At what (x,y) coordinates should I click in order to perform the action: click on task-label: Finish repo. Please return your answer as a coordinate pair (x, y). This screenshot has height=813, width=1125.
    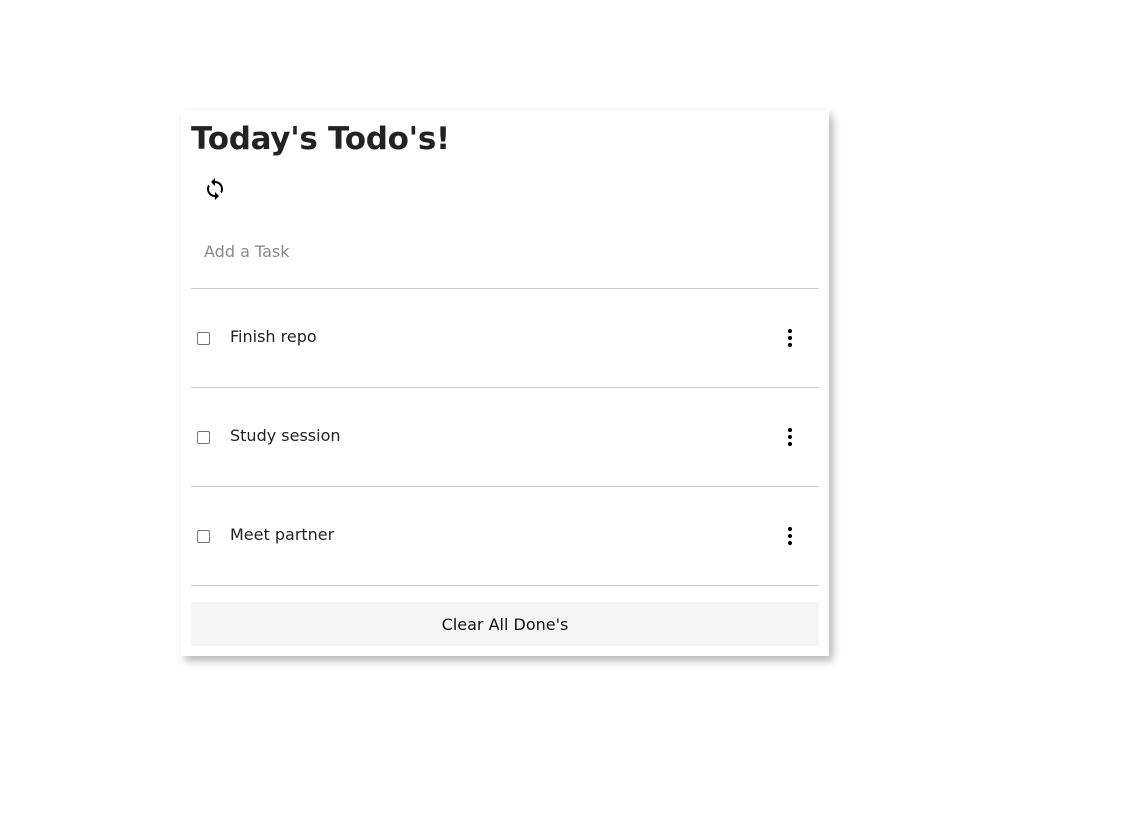
    Looking at the image, I should click on (273, 336).